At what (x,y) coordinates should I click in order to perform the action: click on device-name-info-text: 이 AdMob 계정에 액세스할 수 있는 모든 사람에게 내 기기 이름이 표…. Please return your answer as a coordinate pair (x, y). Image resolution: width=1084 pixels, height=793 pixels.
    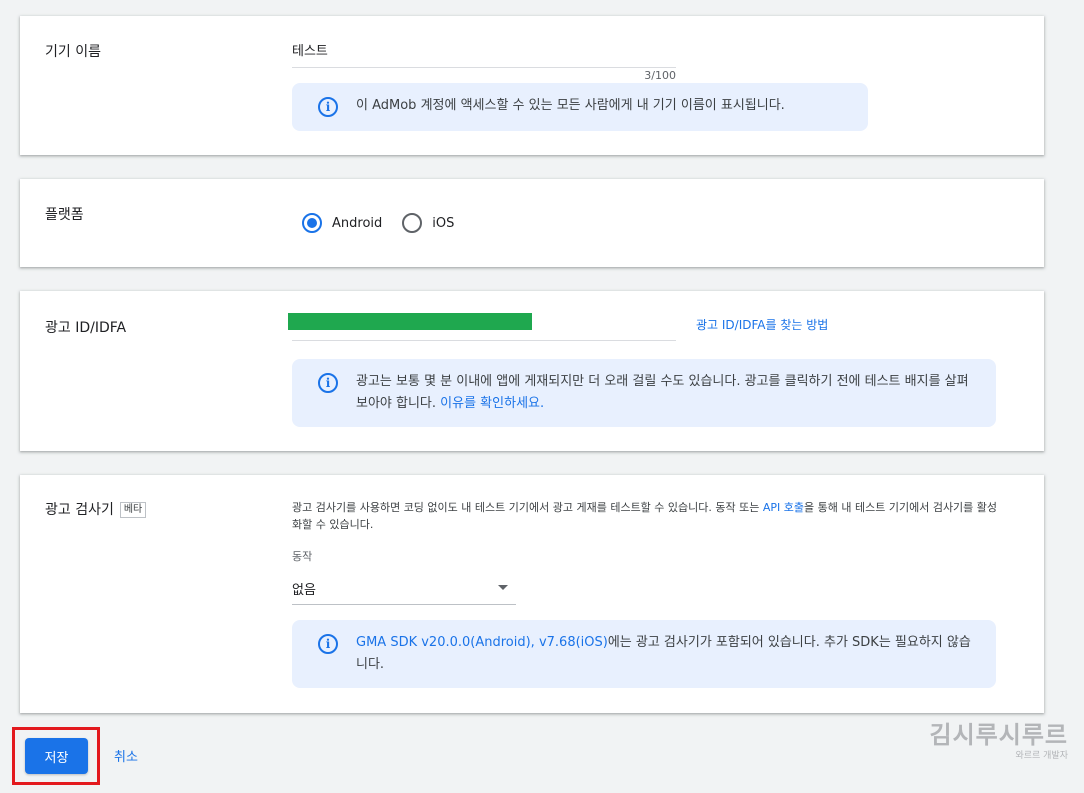
    Looking at the image, I should click on (570, 105).